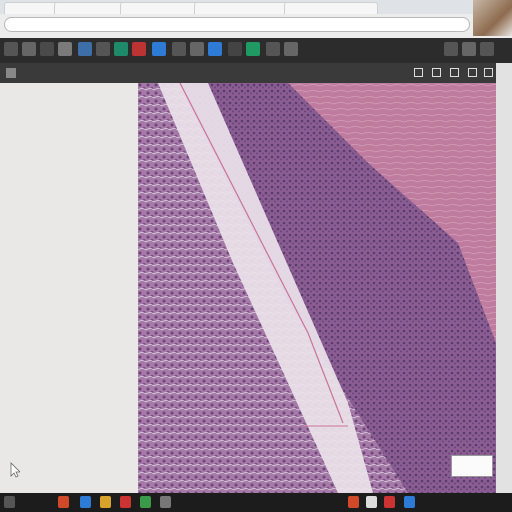  I want to click on scale-bar, so click(472, 466).